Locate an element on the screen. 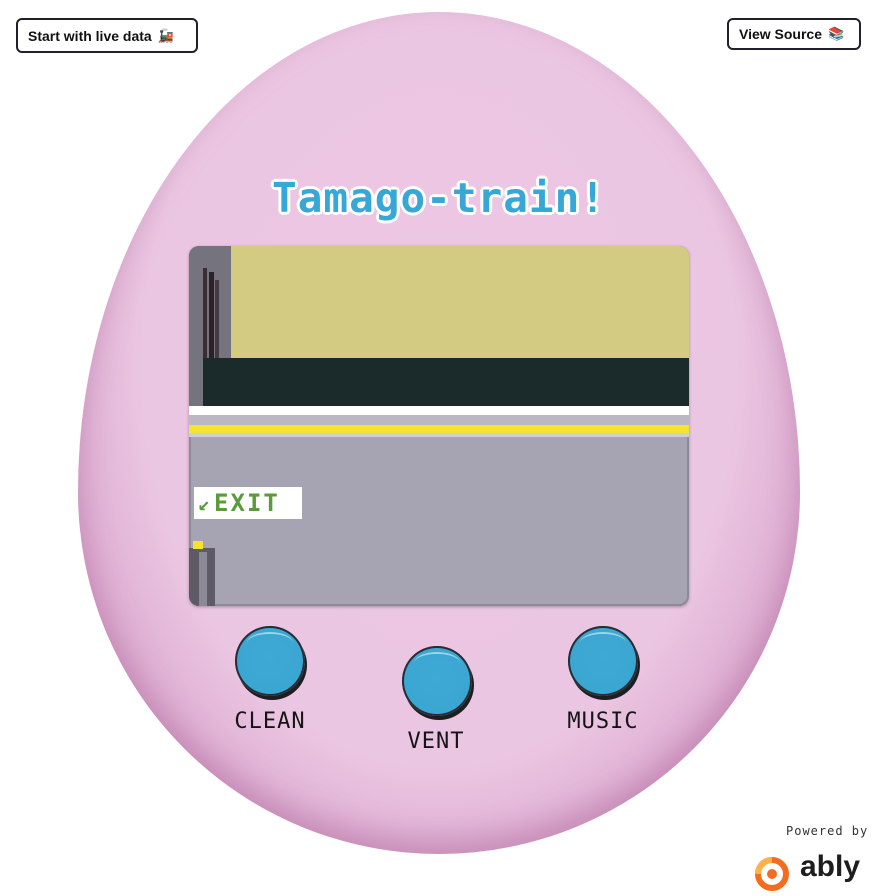 The width and height of the screenshot is (874, 896). train-icon: 🚂 is located at coordinates (165, 35).